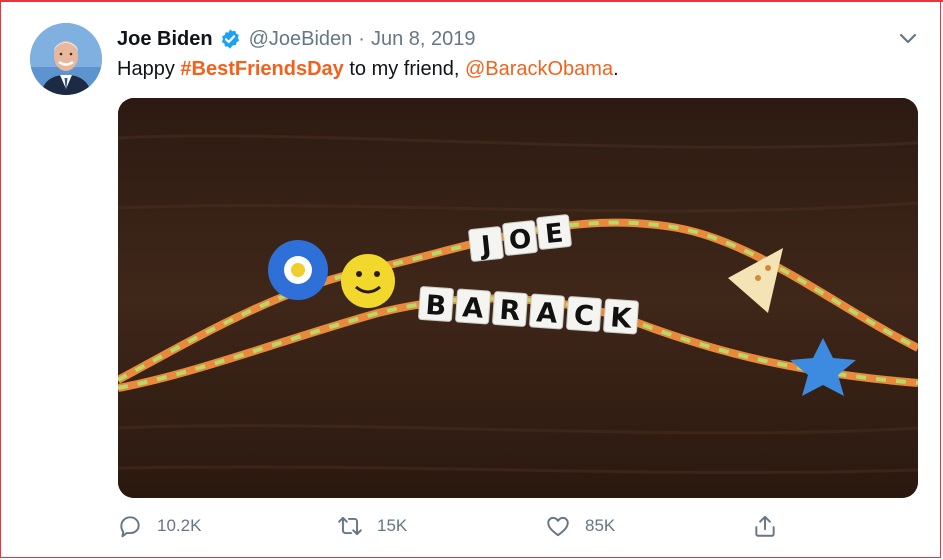 The image size is (943, 560). What do you see at coordinates (558, 526) in the screenshot?
I see `heart-icon` at bounding box center [558, 526].